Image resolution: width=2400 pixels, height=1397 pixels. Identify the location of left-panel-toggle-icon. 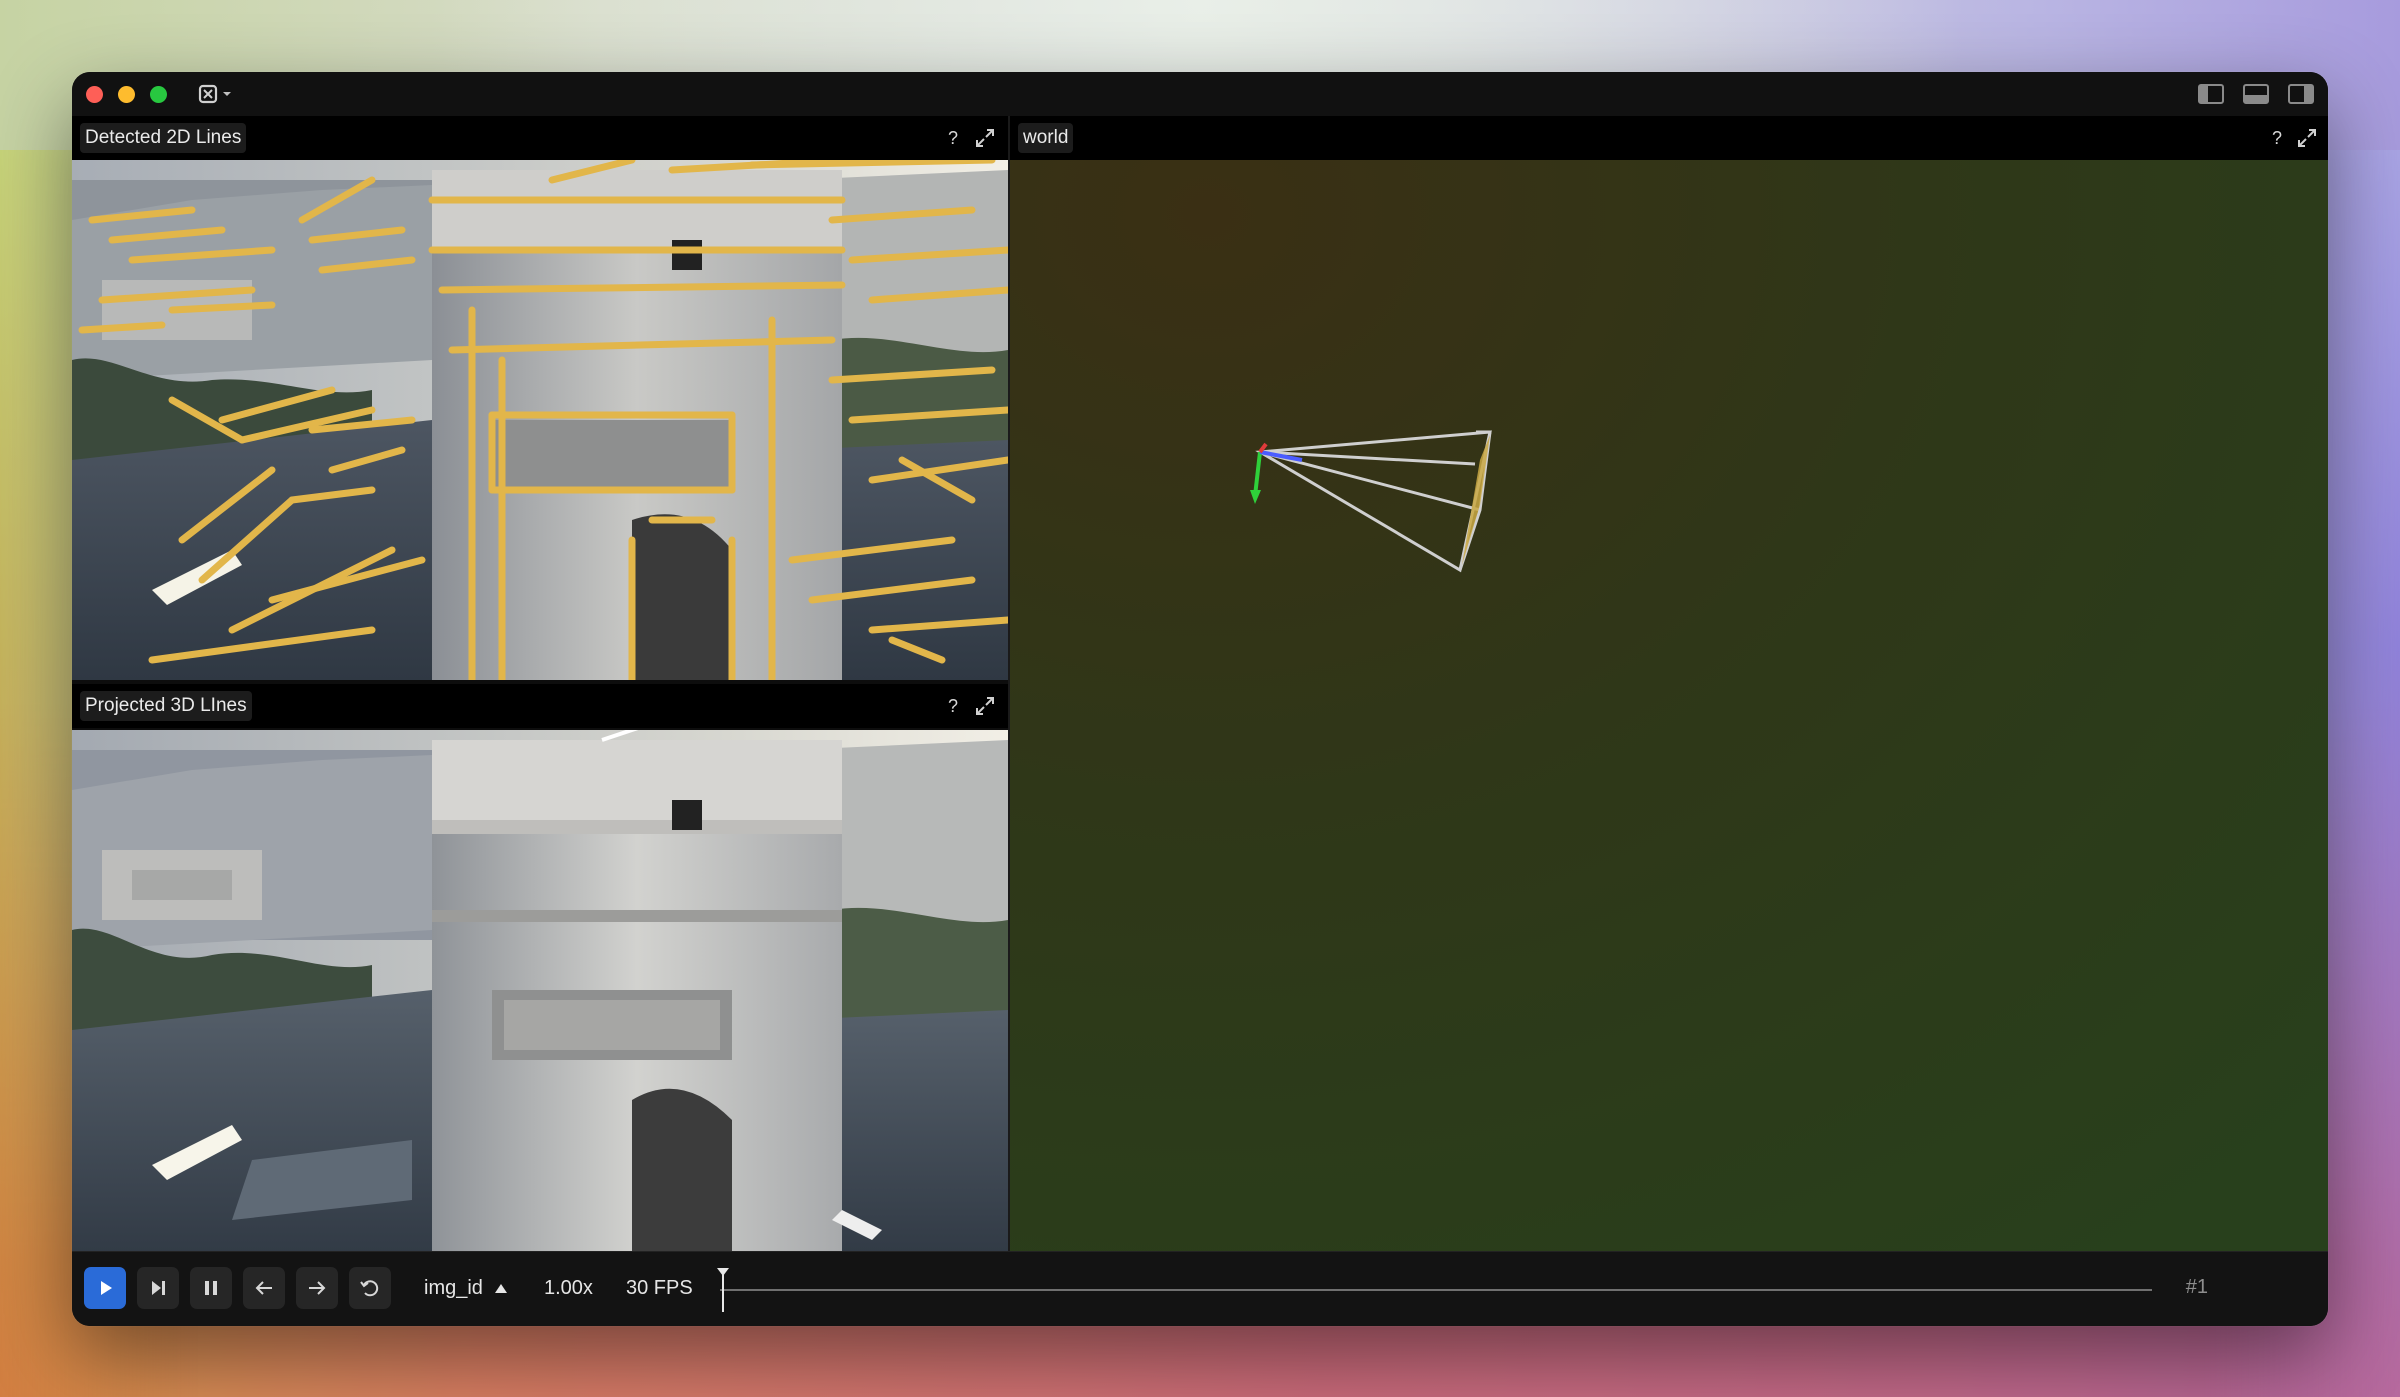
(2211, 94).